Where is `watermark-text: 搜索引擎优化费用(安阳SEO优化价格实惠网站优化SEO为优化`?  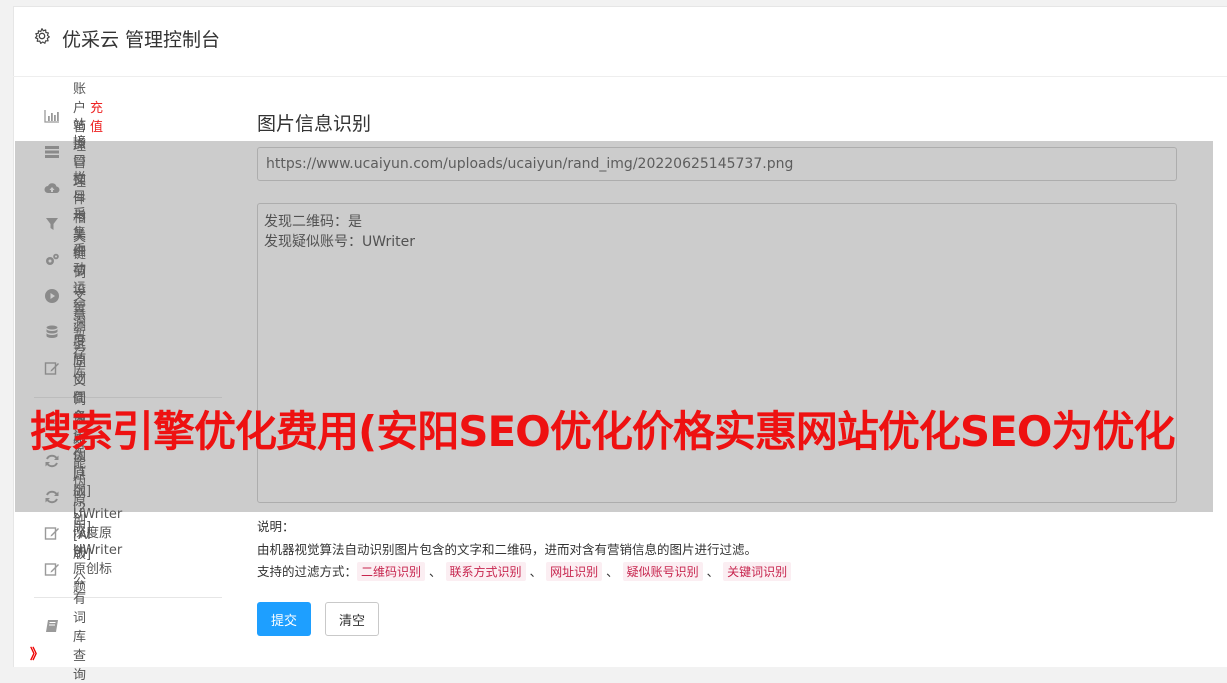 watermark-text: 搜索引擎优化费用(安阳SEO优化价格实惠网站优化SEO为优化 is located at coordinates (602, 431).